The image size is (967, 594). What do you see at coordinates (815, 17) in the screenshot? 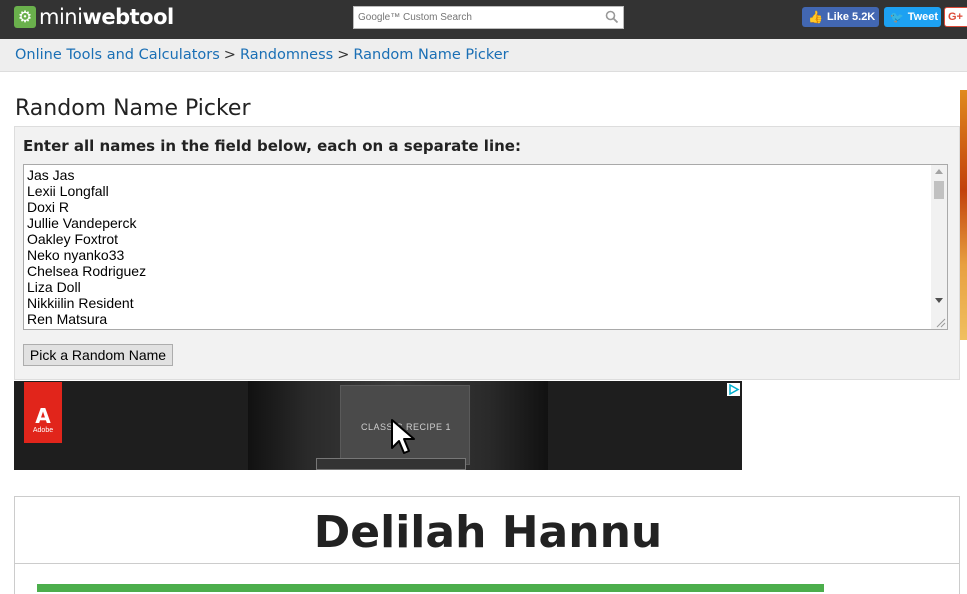
I see `thumbs-up-icon: 👍` at bounding box center [815, 17].